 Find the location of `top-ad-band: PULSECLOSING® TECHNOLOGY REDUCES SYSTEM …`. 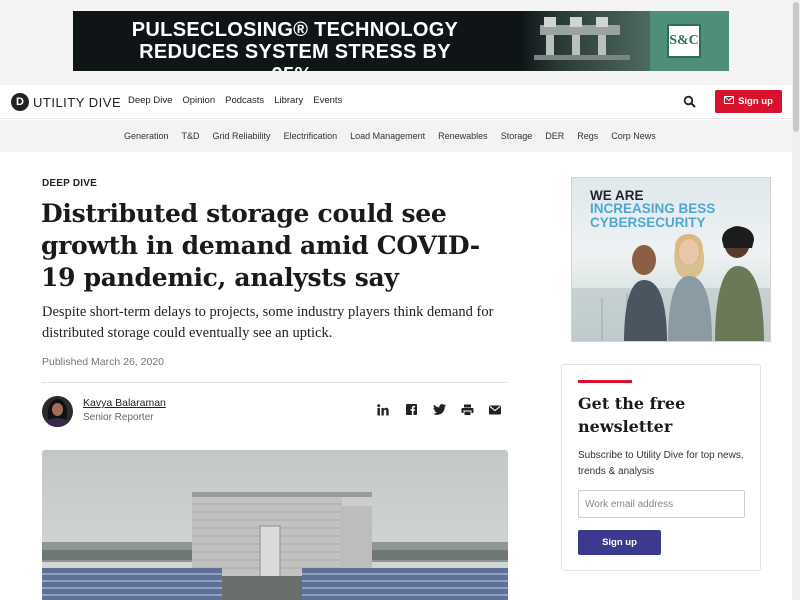

top-ad-band: PULSECLOSING® TECHNOLOGY REDUCES SYSTEM … is located at coordinates (396, 42).